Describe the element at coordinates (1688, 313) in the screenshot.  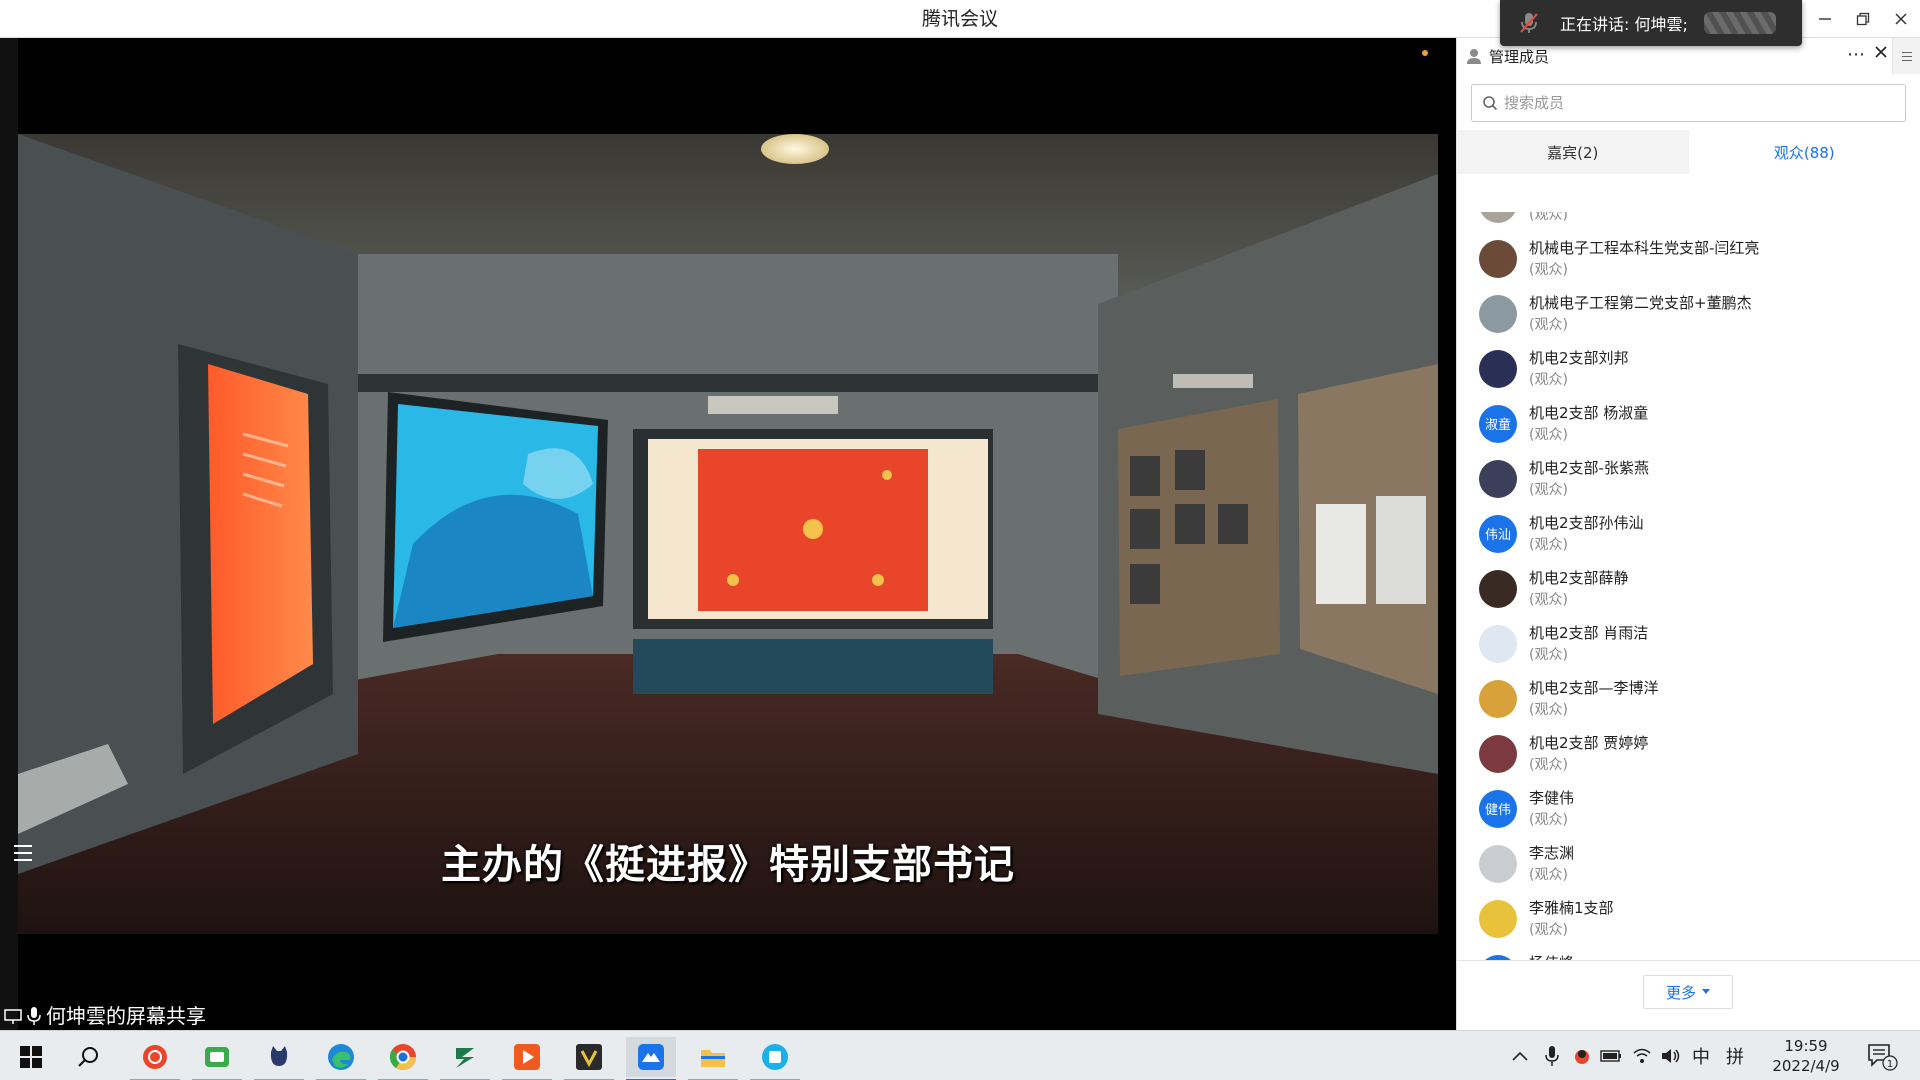
I see `list-item: 机械电子工程第二党支部+董鹏杰 (观众)` at that location.